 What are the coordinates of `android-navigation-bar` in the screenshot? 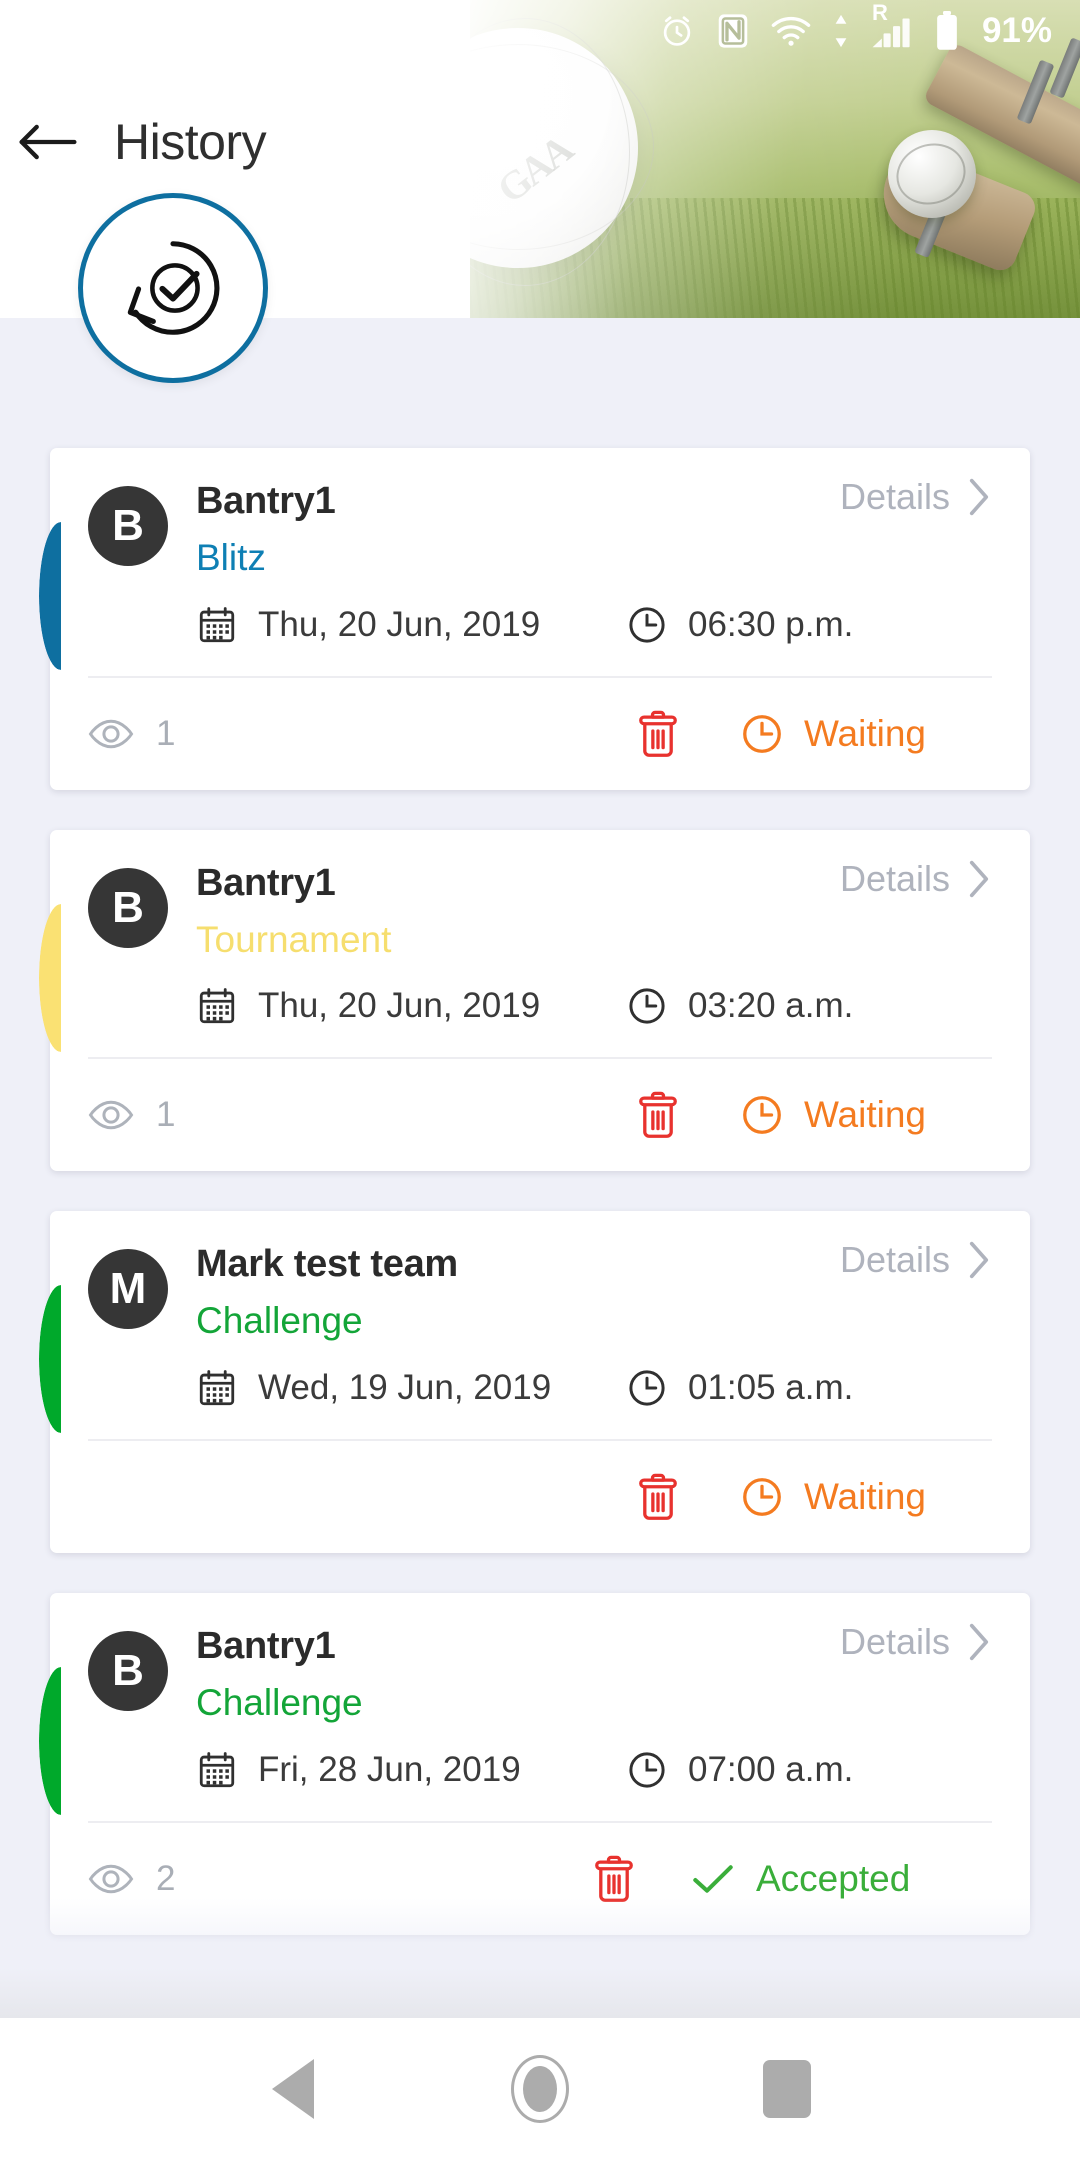 It's located at (540, 2089).